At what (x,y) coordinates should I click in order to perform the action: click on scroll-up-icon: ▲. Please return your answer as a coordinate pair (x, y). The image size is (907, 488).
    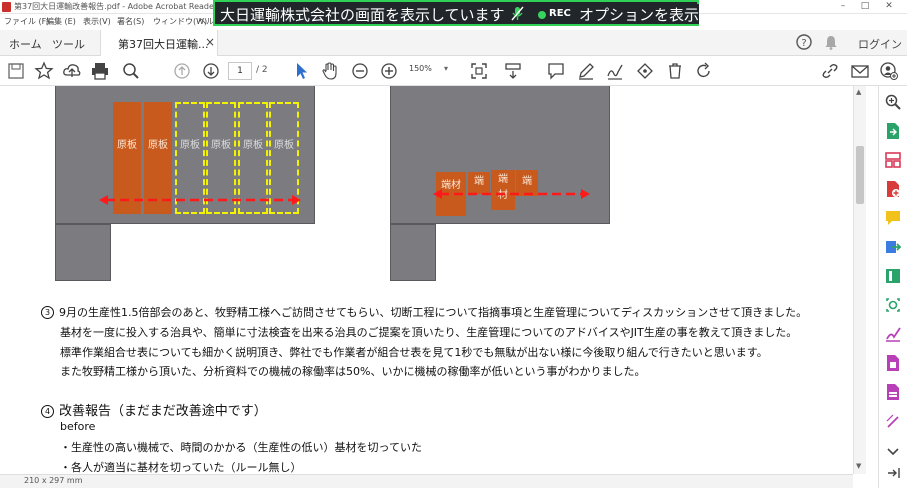
    Looking at the image, I should click on (858, 92).